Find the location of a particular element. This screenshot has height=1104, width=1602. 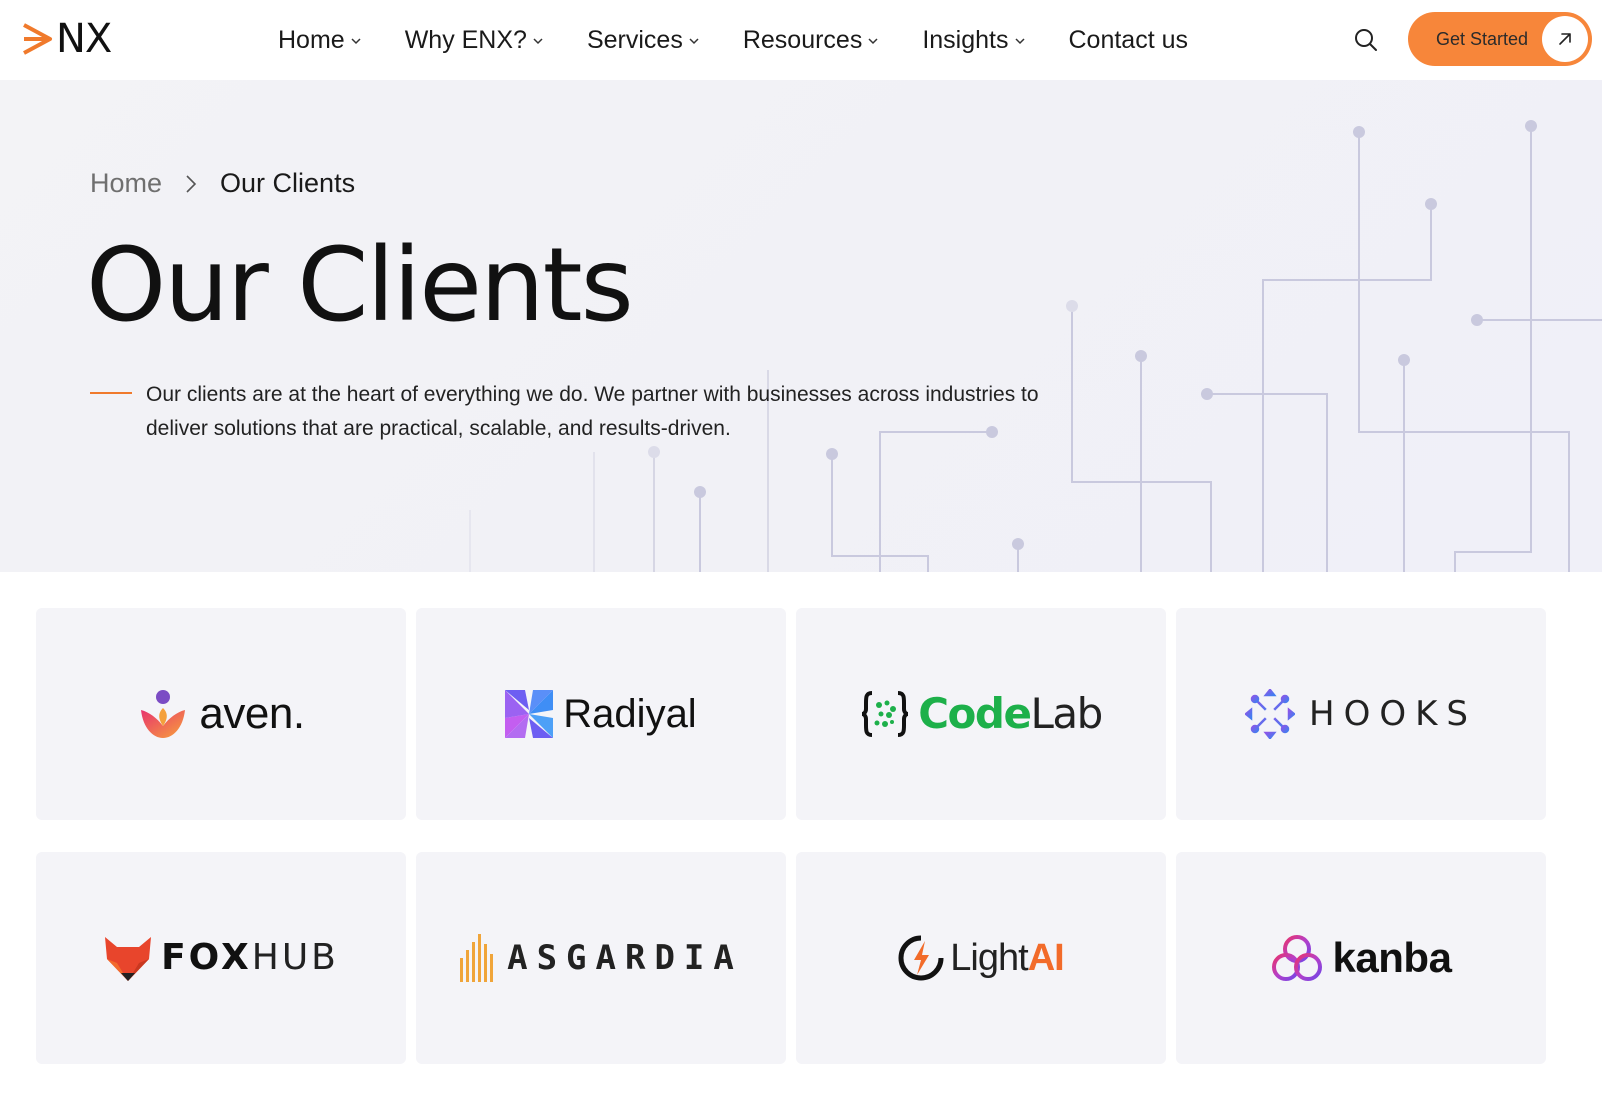

lightai-logo: LightAI is located at coordinates (981, 958).